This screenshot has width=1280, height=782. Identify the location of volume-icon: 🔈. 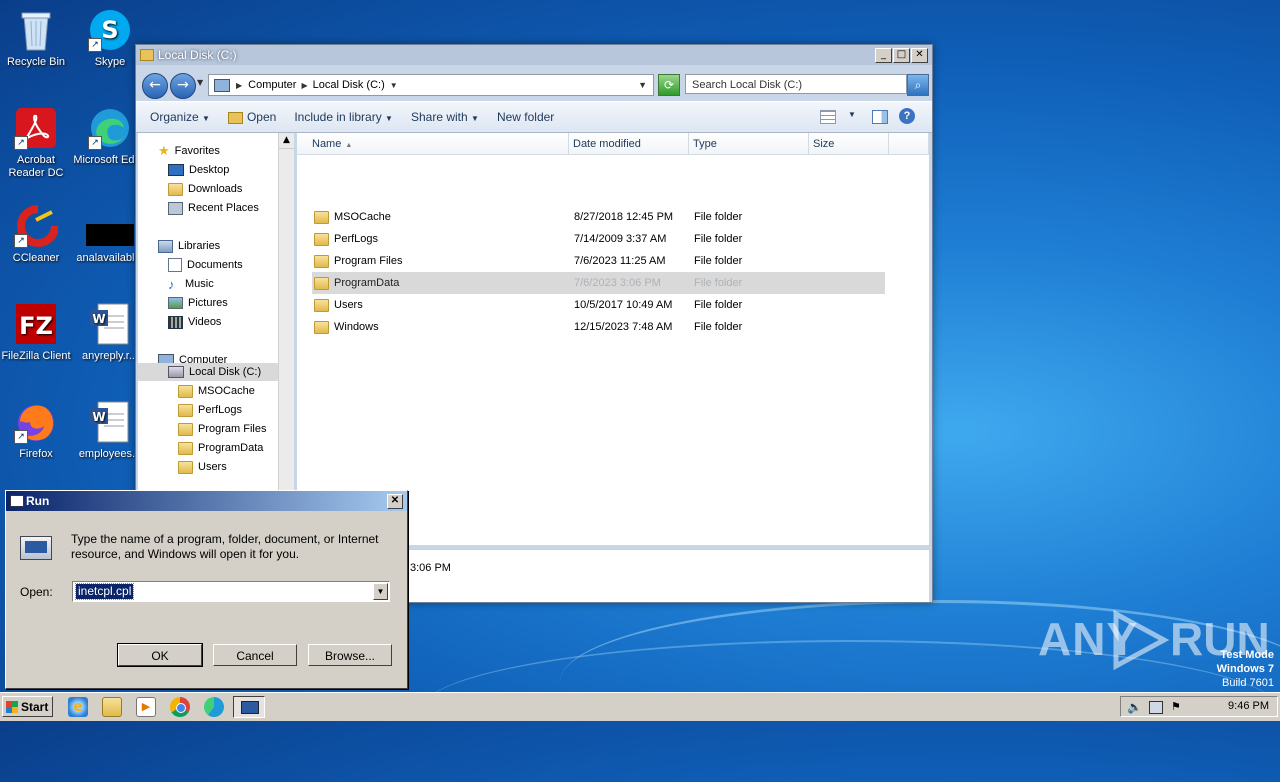
(1134, 707).